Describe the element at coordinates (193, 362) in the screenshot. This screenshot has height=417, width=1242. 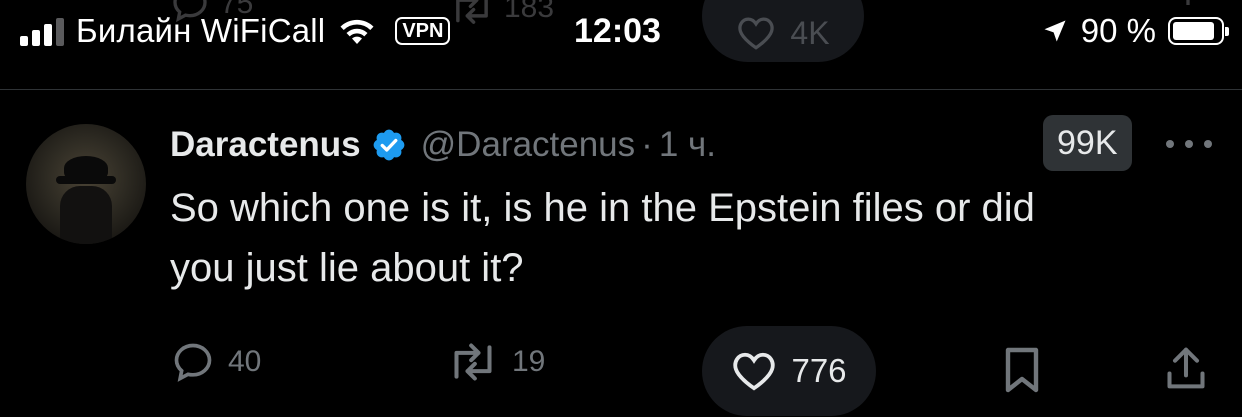
I see `reply-icon` at that location.